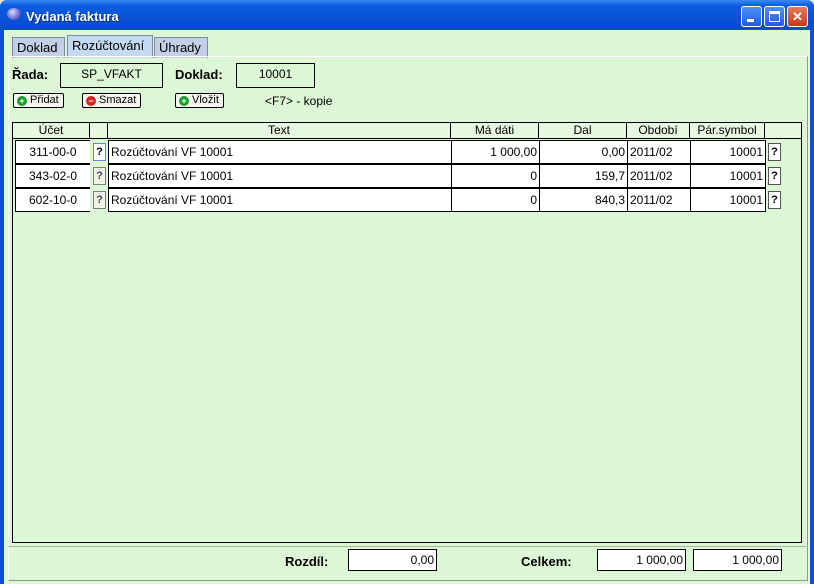  What do you see at coordinates (583, 176) in the screenshot?
I see `cell-dal: 159,7` at bounding box center [583, 176].